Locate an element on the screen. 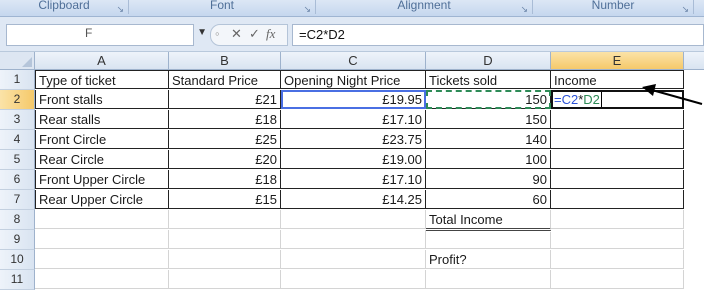 This screenshot has height=295, width=704. cell-c8 is located at coordinates (353, 219).